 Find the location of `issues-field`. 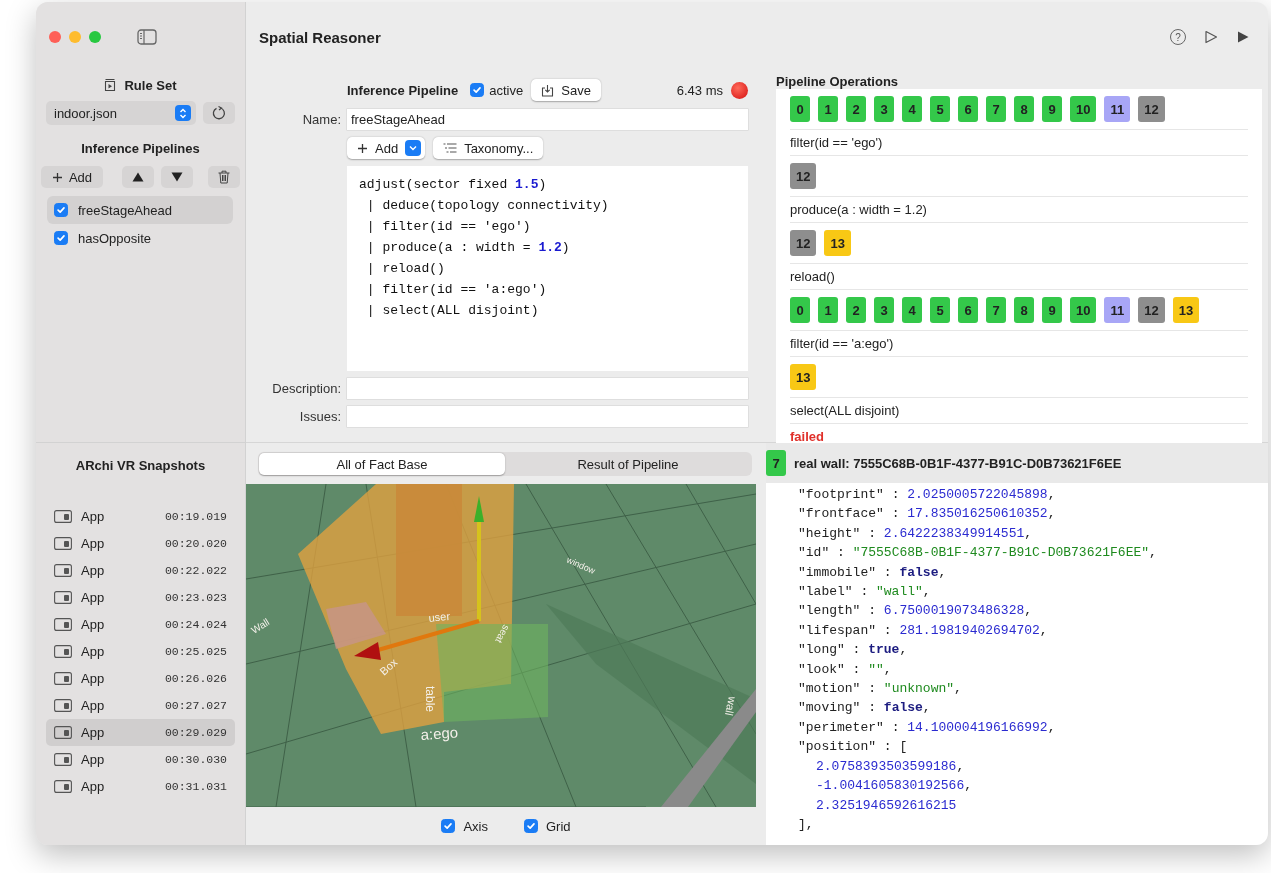

issues-field is located at coordinates (547, 416).